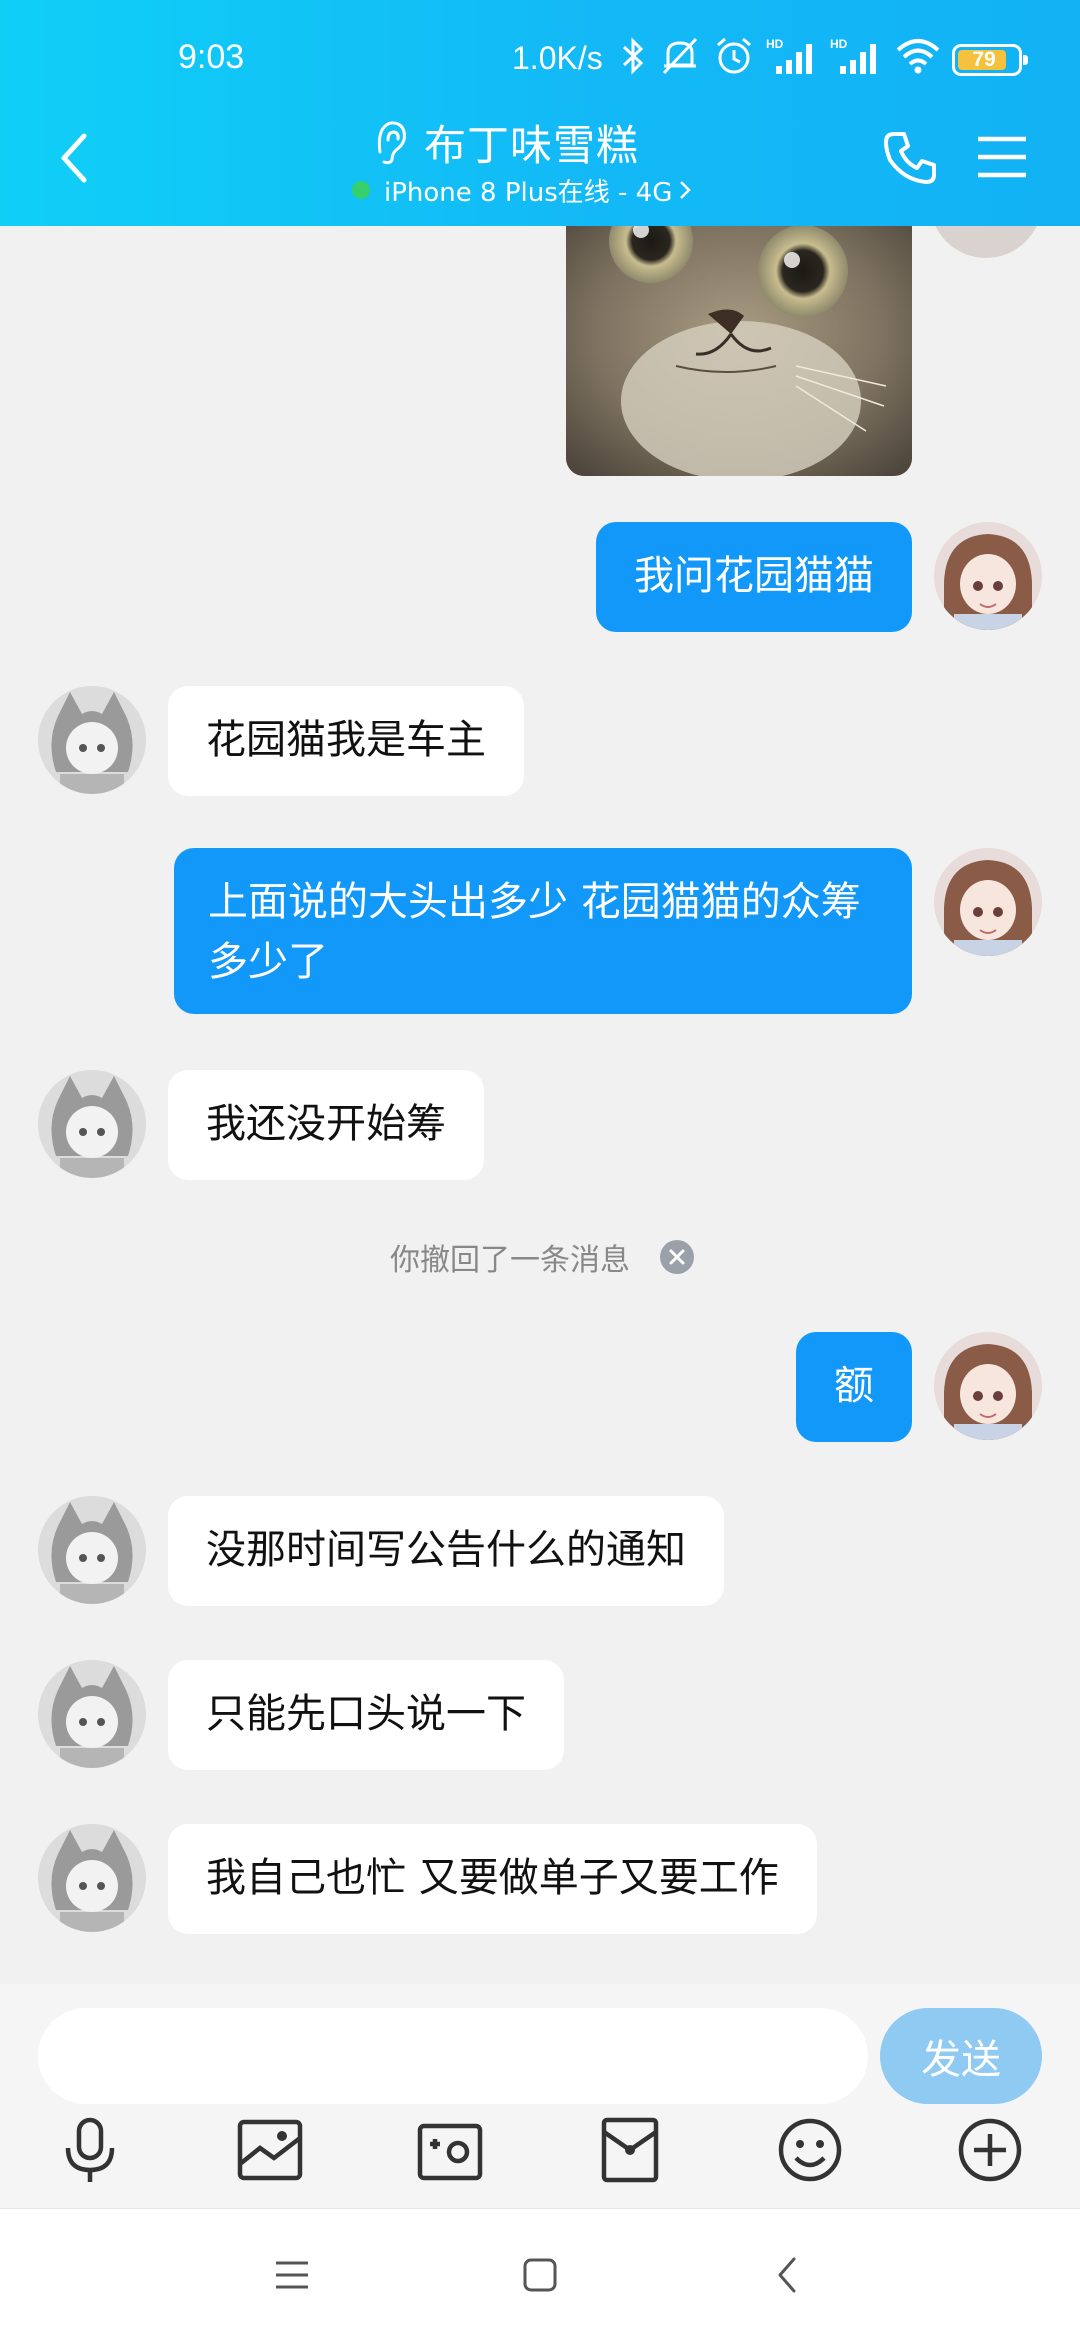 This screenshot has width=1080, height=2340. What do you see at coordinates (853, 55) in the screenshot?
I see `signal-hd-icon-2: HD` at bounding box center [853, 55].